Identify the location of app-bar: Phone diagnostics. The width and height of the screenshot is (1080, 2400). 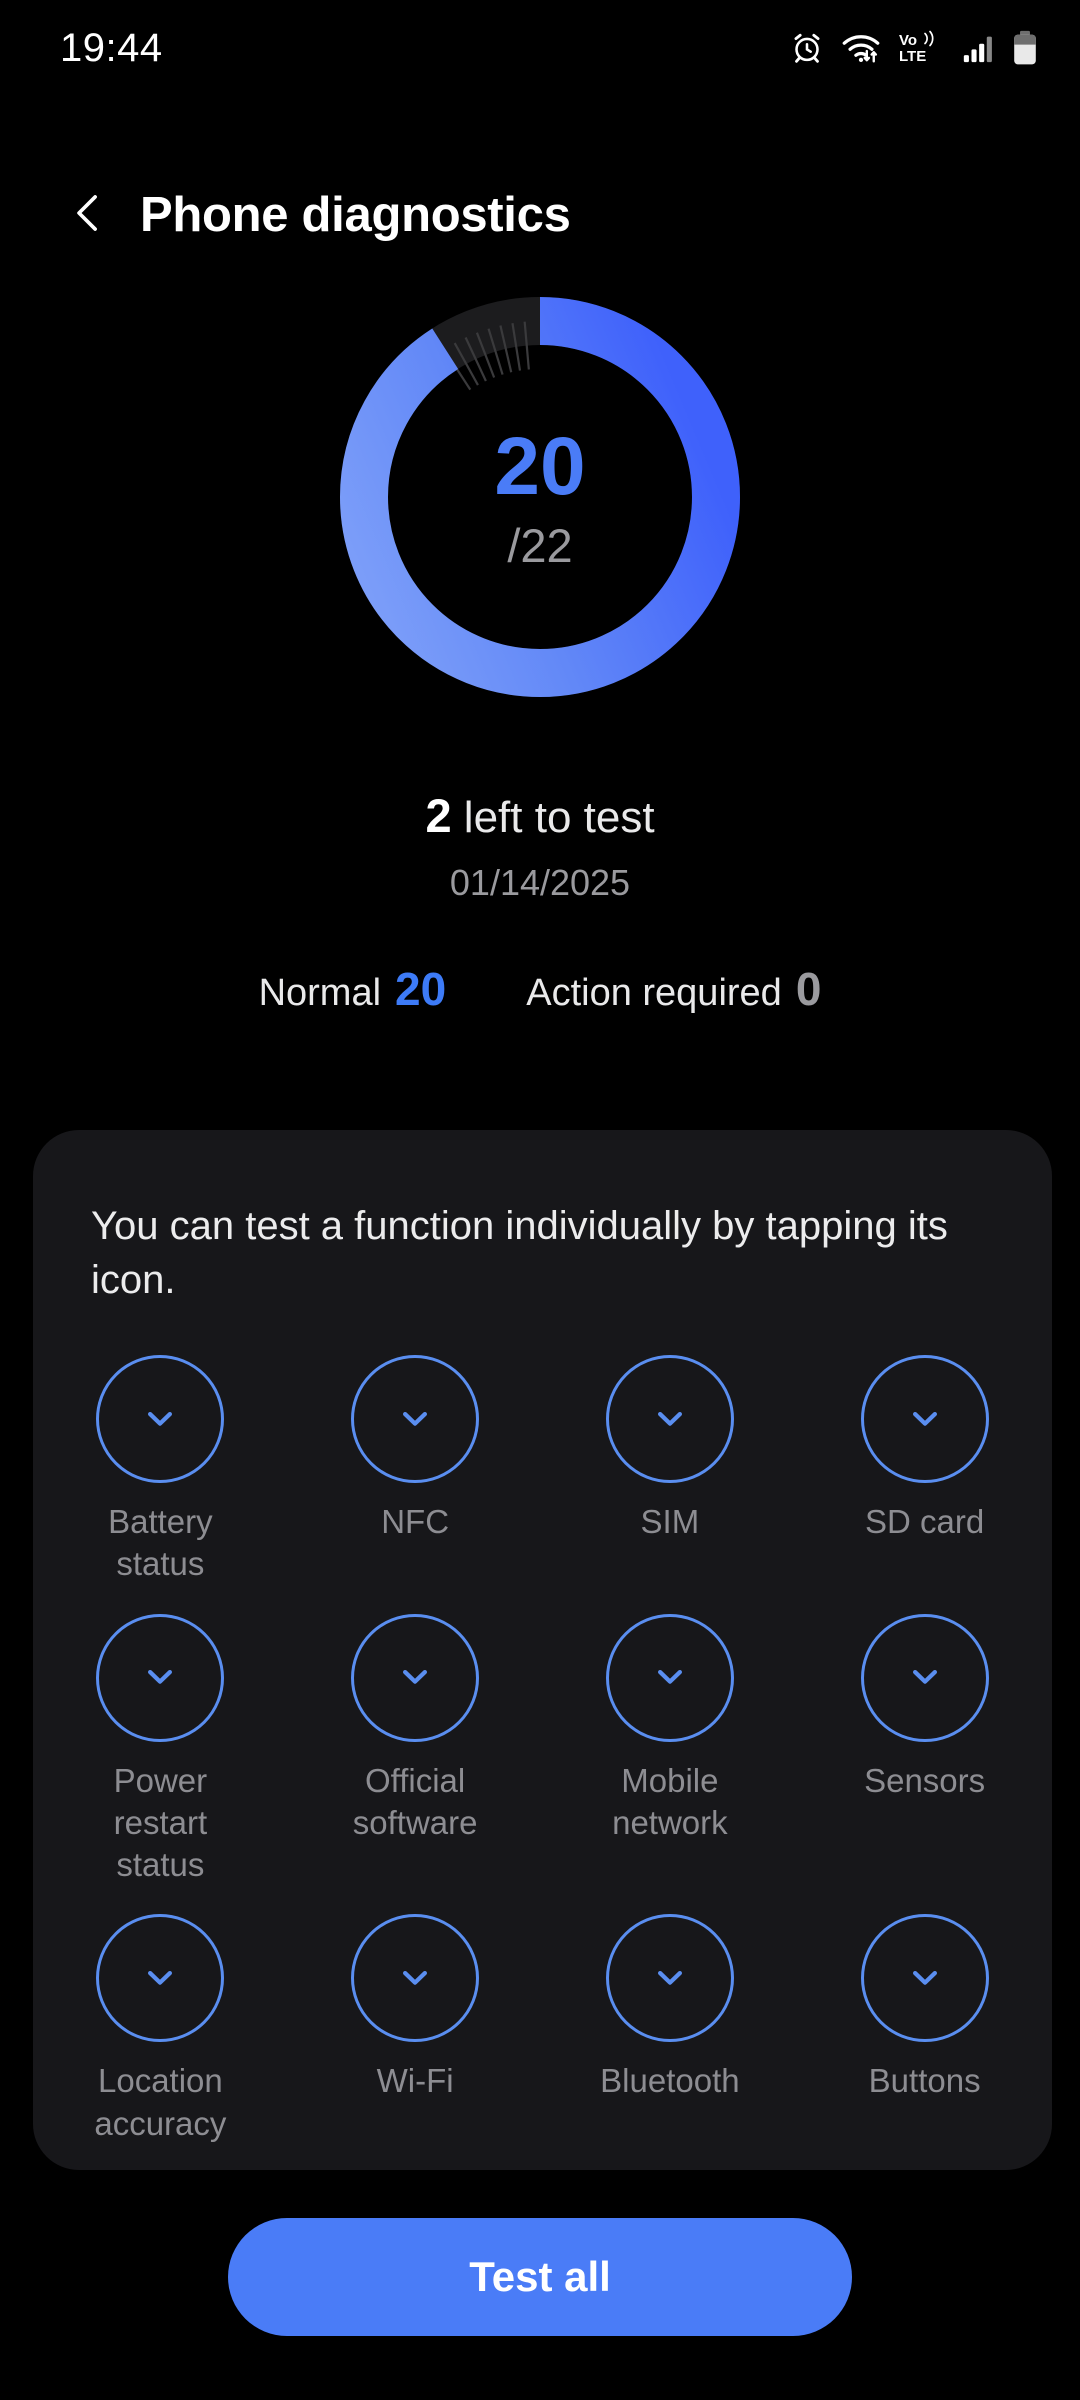
(540, 215).